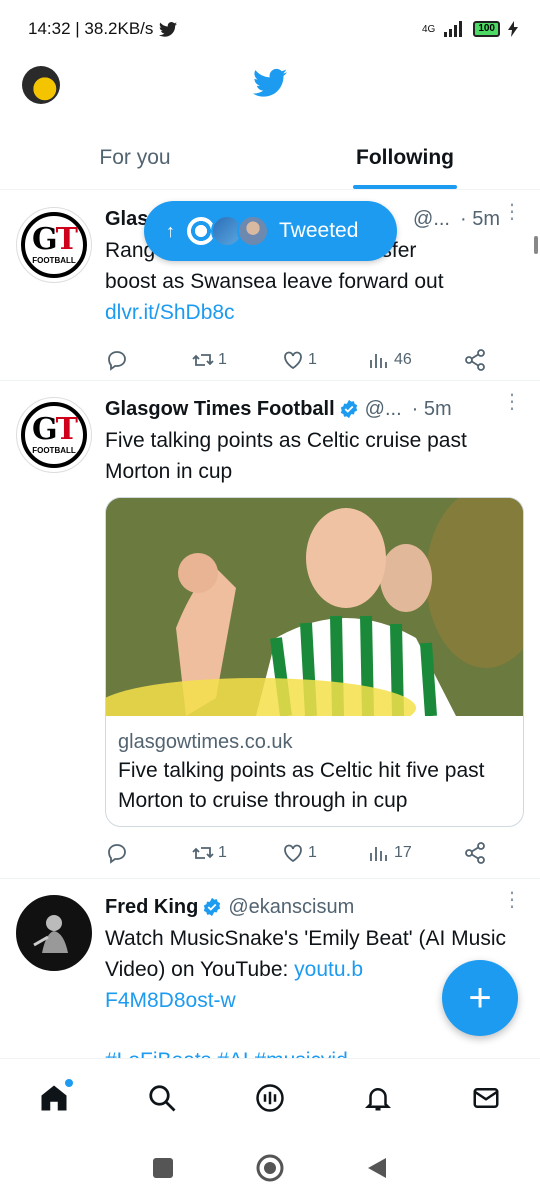 This screenshot has width=540, height=1200. Describe the element at coordinates (270, 83) in the screenshot. I see `twitter-logo-icon` at that location.